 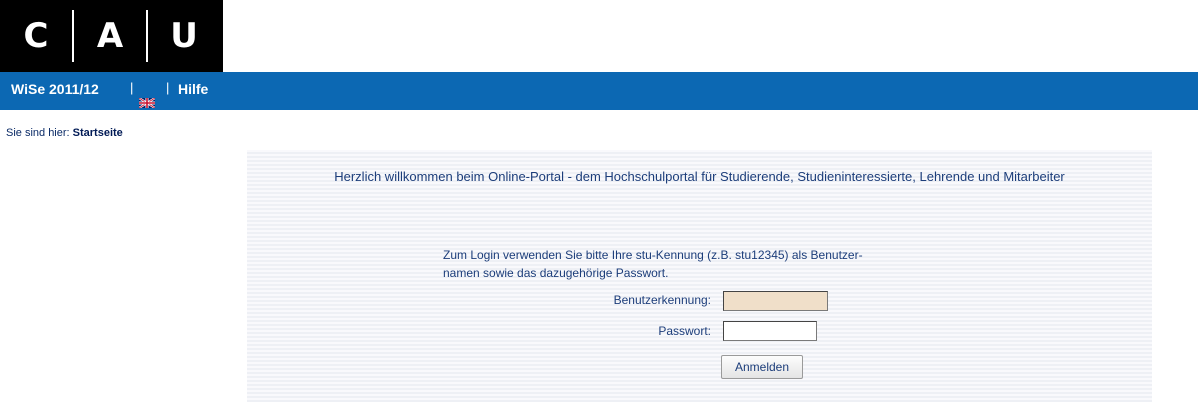 What do you see at coordinates (599, 91) in the screenshot?
I see `top-navbar: WiSe 2011/12 | | Hilfe` at bounding box center [599, 91].